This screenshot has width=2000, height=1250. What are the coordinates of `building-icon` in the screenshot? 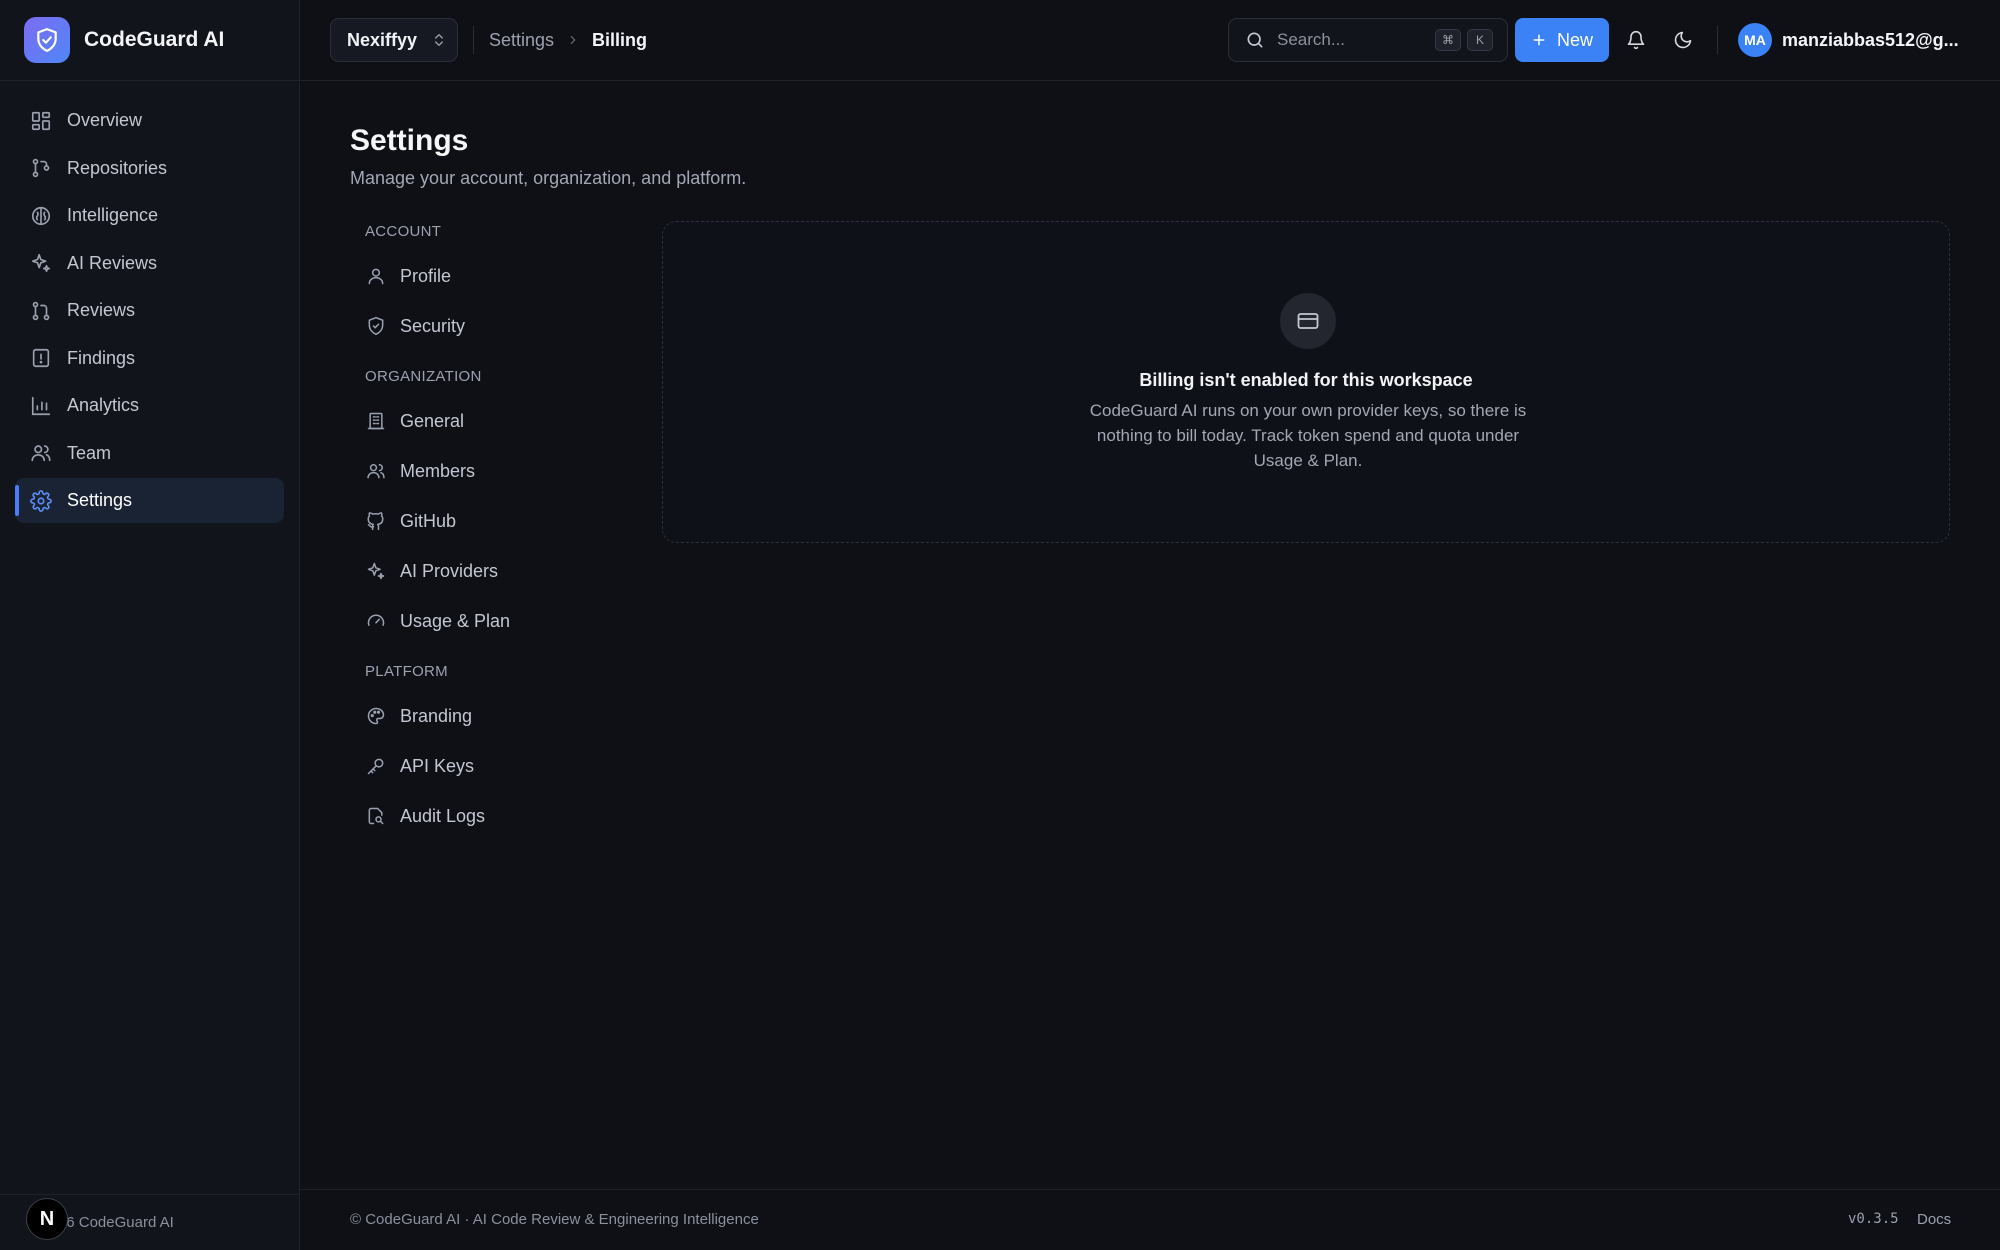 It's located at (376, 421).